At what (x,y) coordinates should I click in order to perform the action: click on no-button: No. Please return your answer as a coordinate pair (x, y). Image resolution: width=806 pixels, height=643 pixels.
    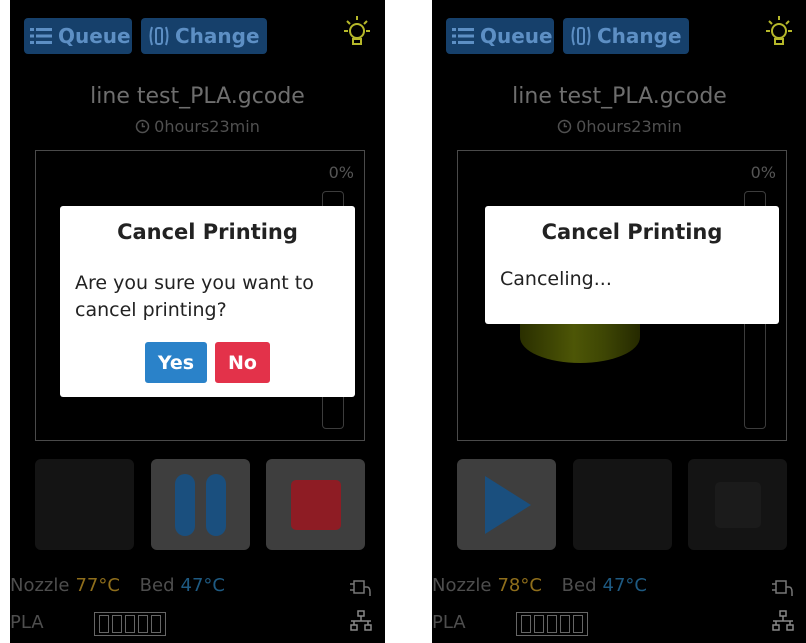
    Looking at the image, I should click on (242, 362).